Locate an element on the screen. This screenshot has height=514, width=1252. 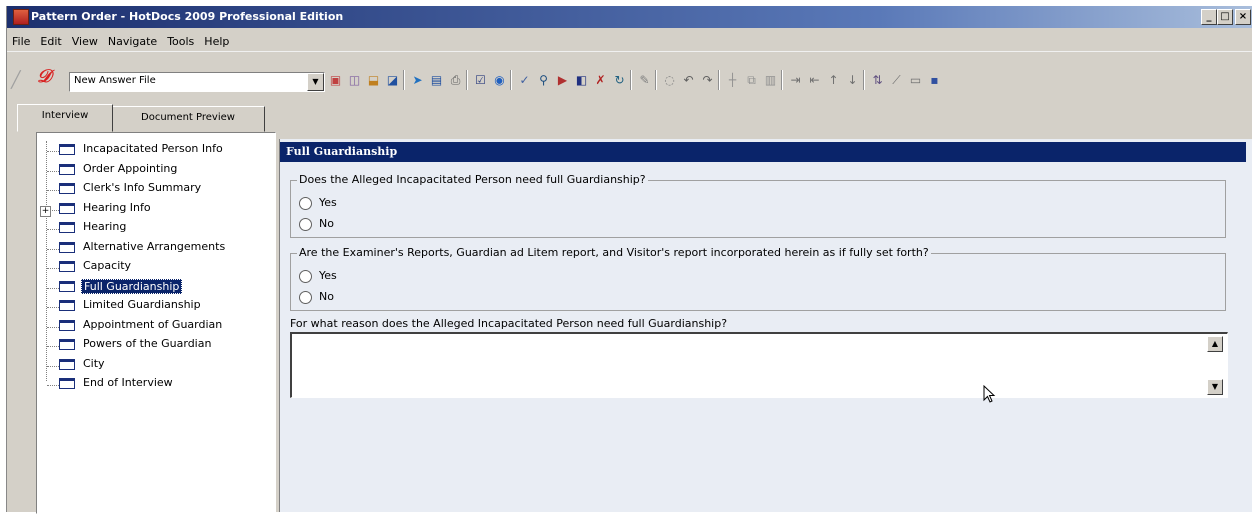
graph-icon: ▭ is located at coordinates (915, 80).